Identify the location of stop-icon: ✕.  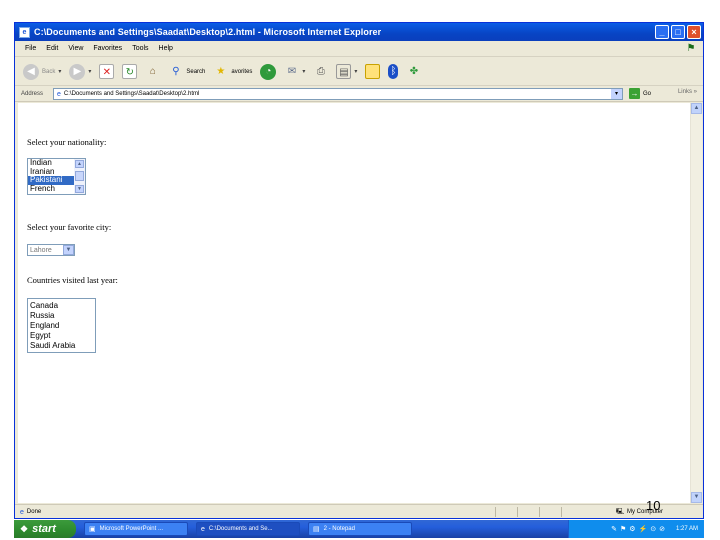
(107, 71).